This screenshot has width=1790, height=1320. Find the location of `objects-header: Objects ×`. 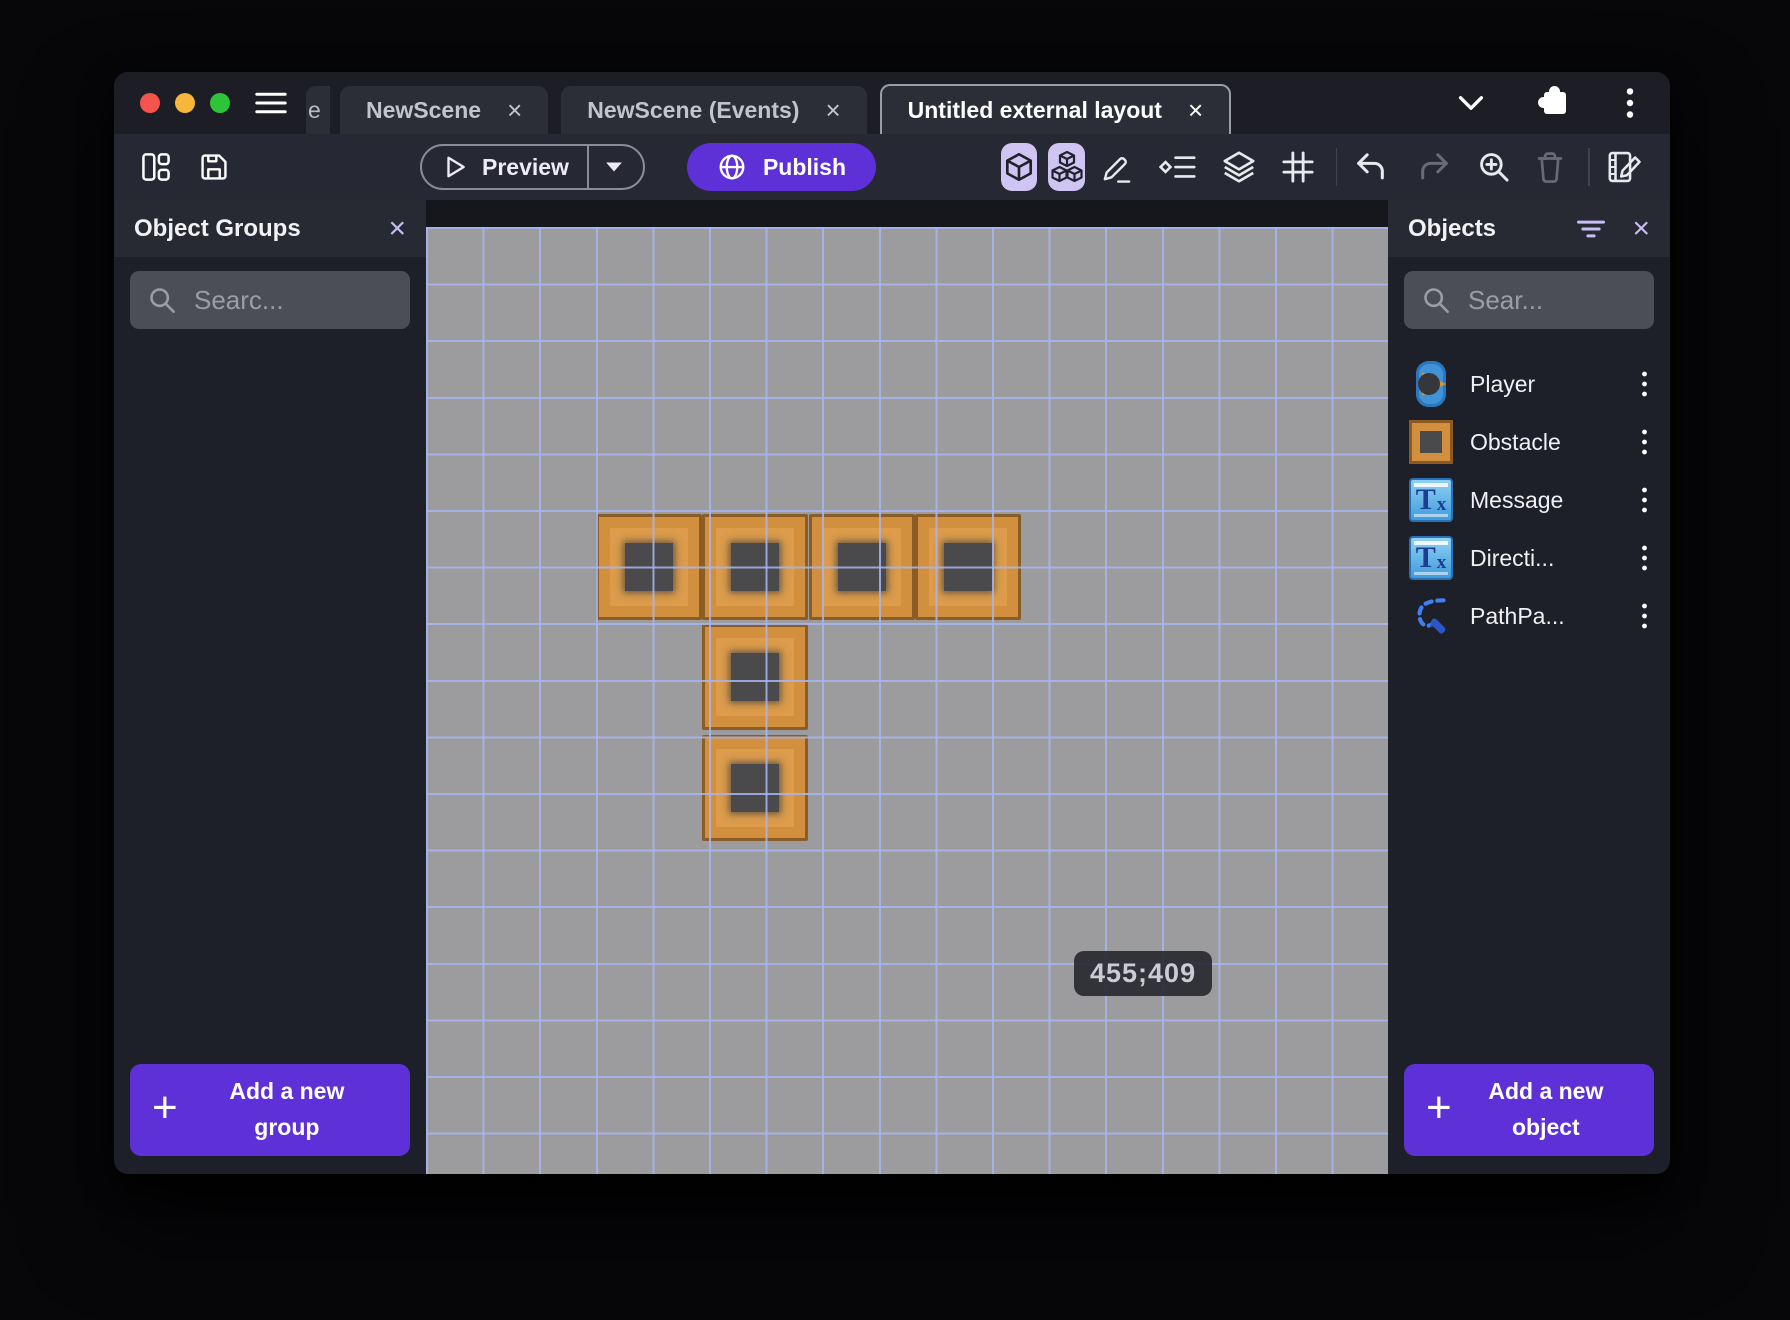

objects-header: Objects × is located at coordinates (1529, 228).